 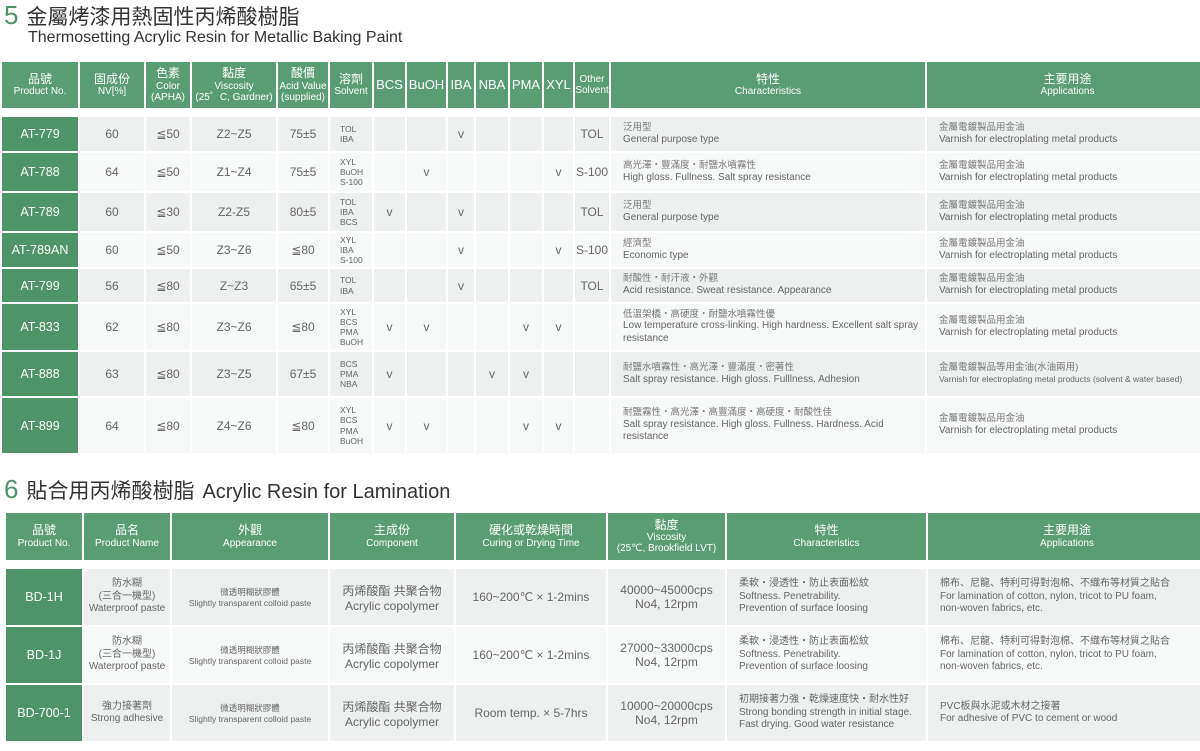 I want to click on nv-value: 62, so click(x=112, y=327).